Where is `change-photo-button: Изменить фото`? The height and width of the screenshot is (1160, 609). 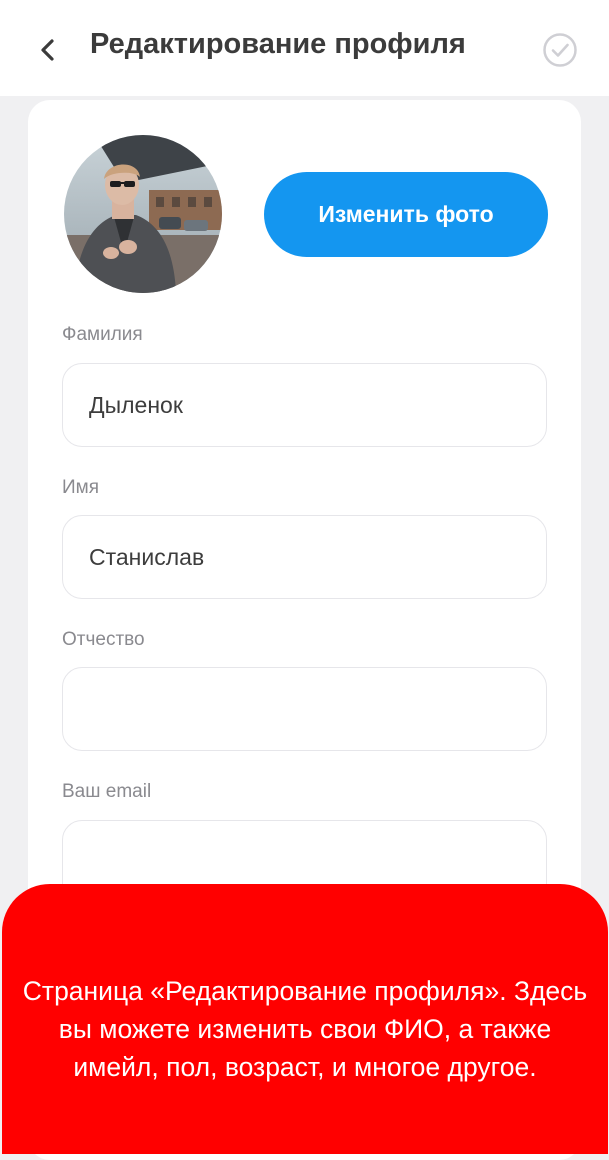 change-photo-button: Изменить фото is located at coordinates (406, 214).